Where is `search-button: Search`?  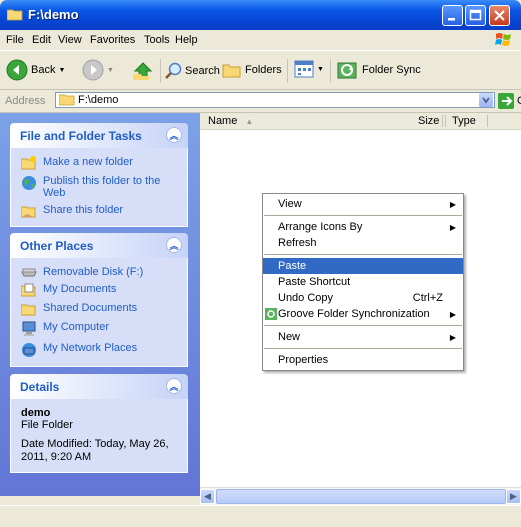 search-button: Search is located at coordinates (192, 71).